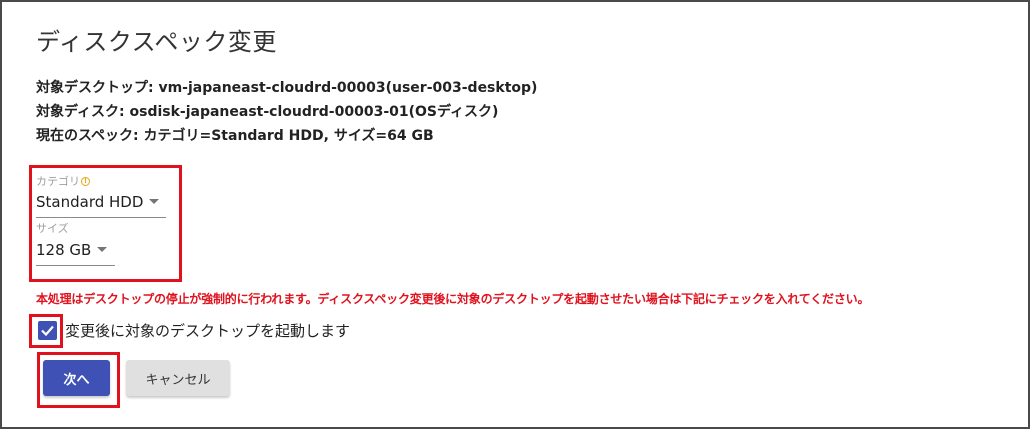  I want to click on category-label: カテゴリ!, so click(63, 181).